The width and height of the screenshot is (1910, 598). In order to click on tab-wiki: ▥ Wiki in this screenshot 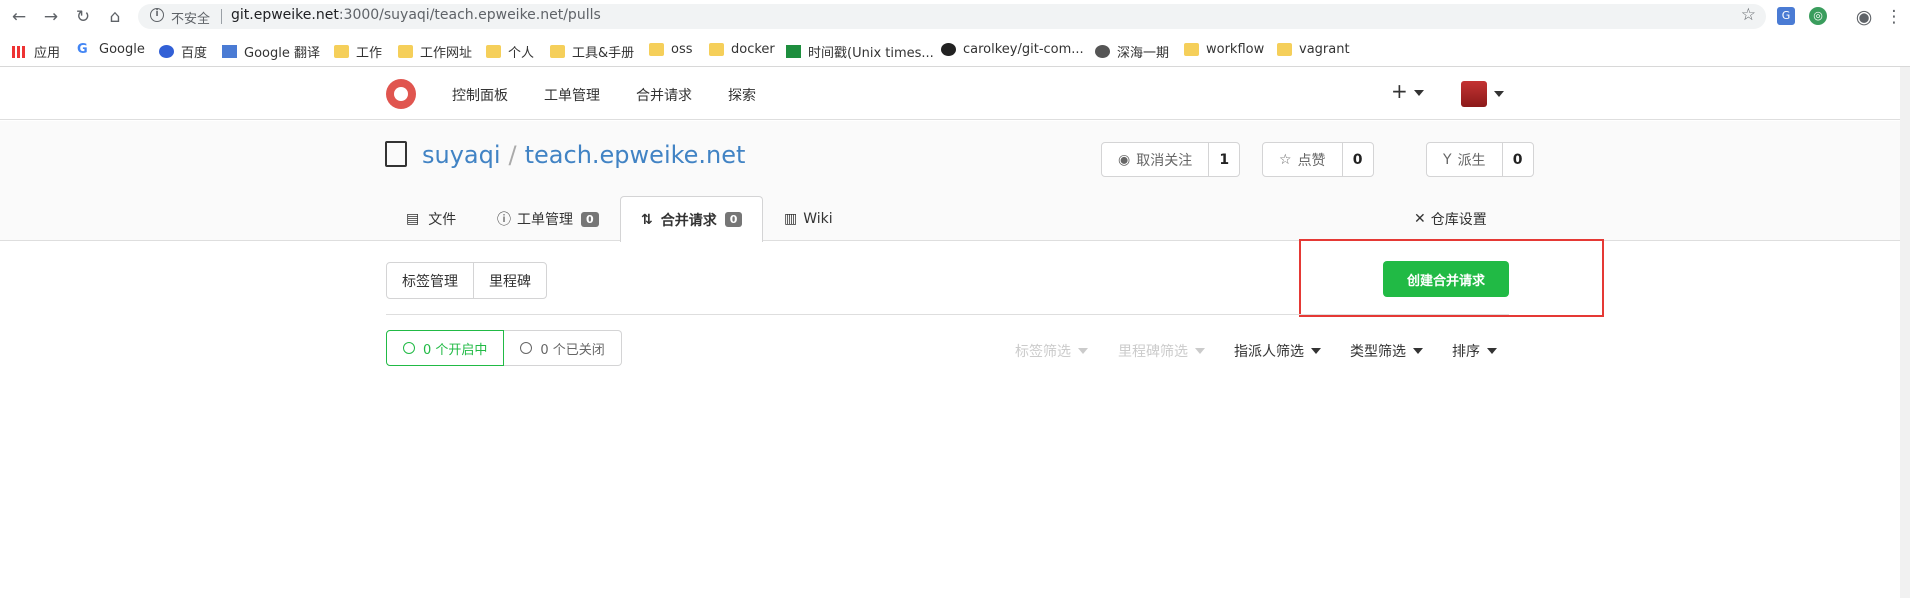, I will do `click(808, 219)`.